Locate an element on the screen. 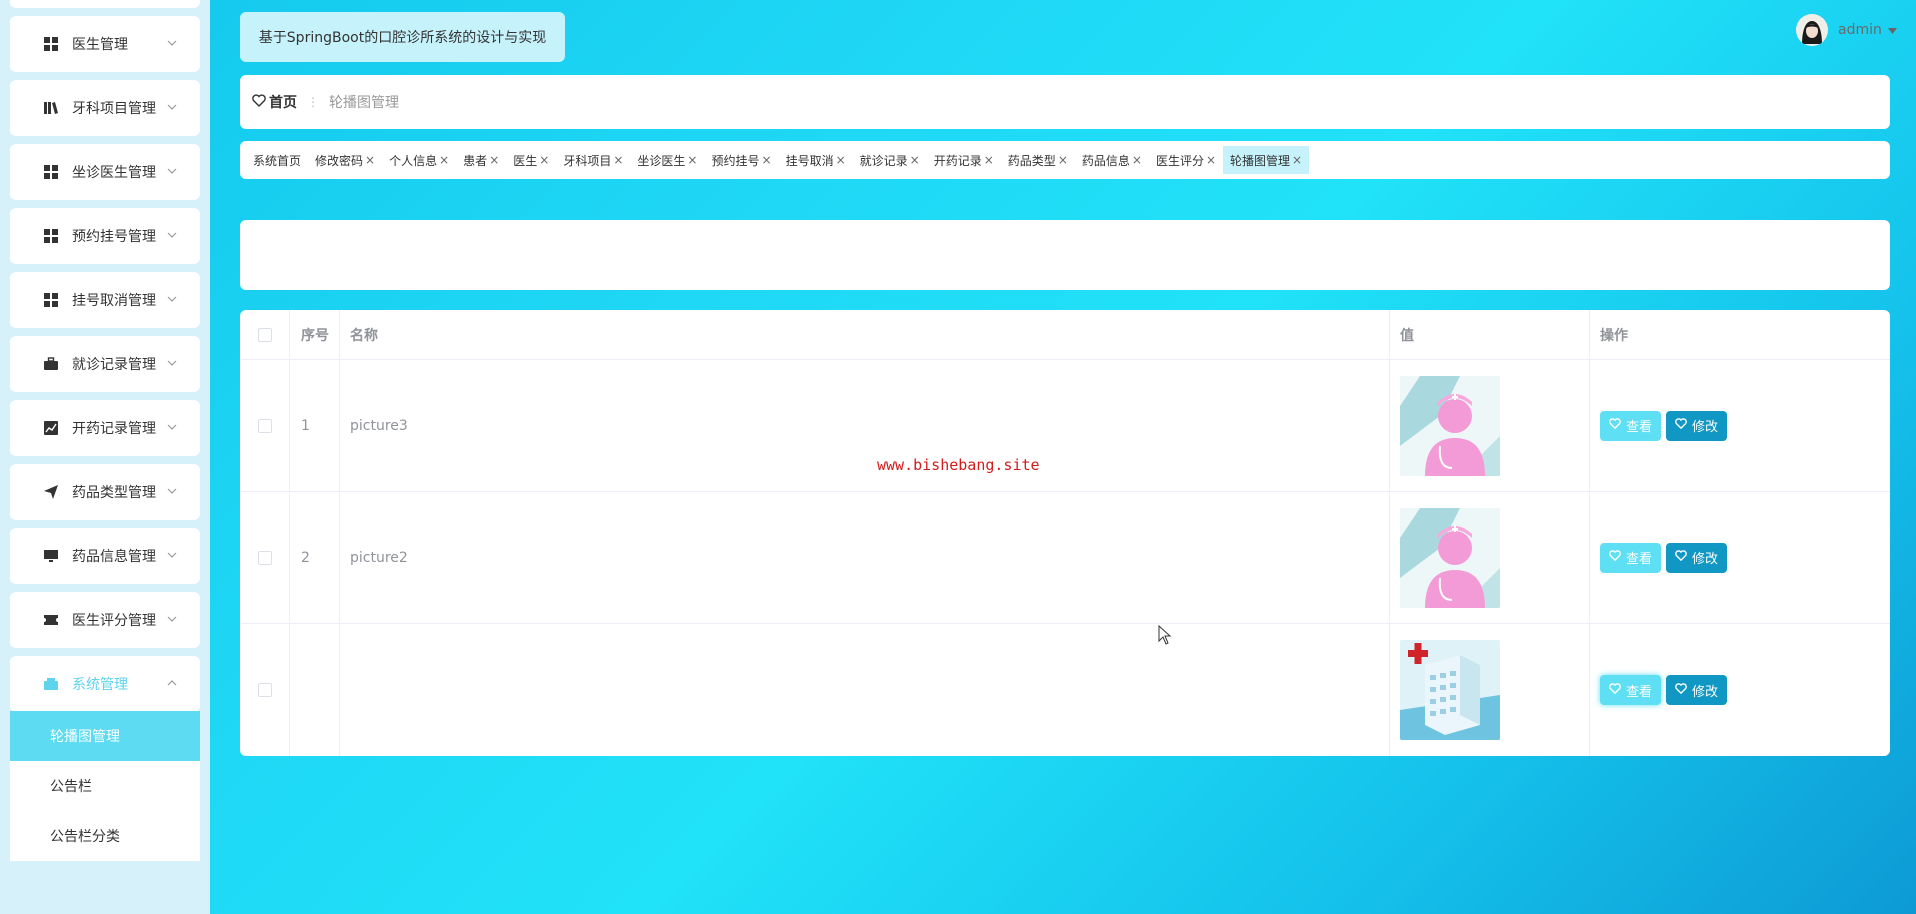  sidebar-item-cancellation: 挂号取消管理 is located at coordinates (105, 300).